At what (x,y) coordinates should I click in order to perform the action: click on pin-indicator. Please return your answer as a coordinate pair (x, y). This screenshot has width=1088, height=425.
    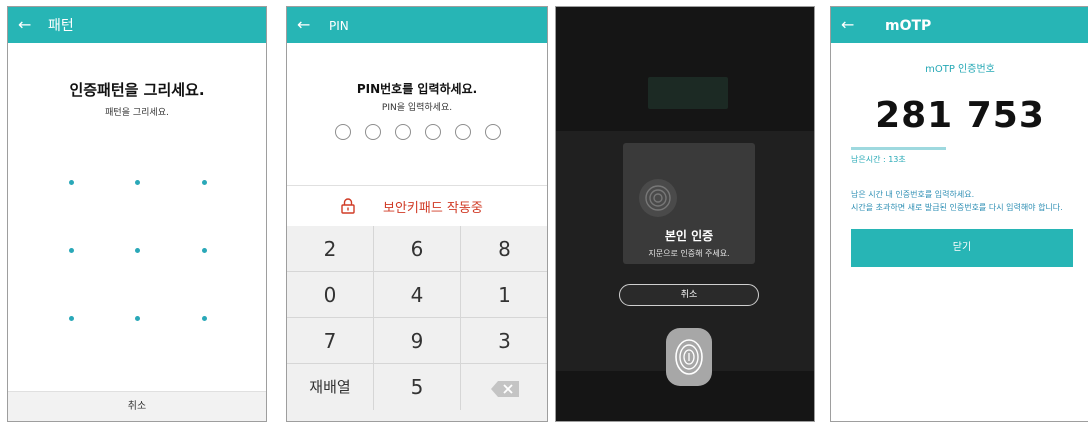
    Looking at the image, I should click on (420, 134).